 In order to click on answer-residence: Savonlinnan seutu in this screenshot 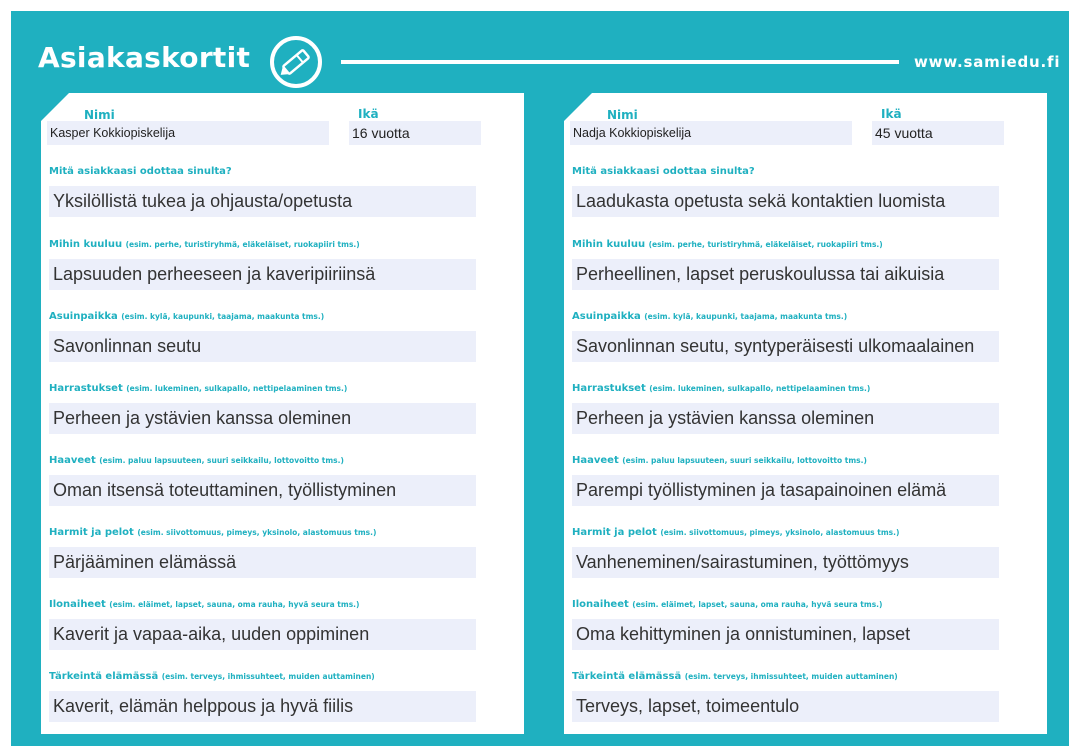, I will do `click(262, 346)`.